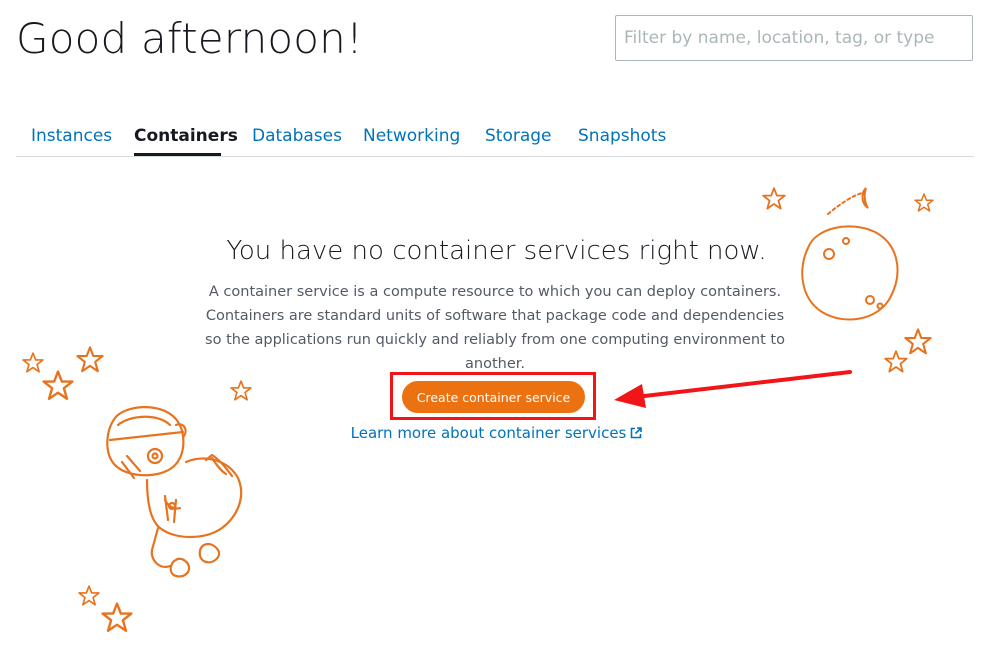 Image resolution: width=993 pixels, height=648 pixels. I want to click on learn-more-link: Learn more about container services, so click(496, 433).